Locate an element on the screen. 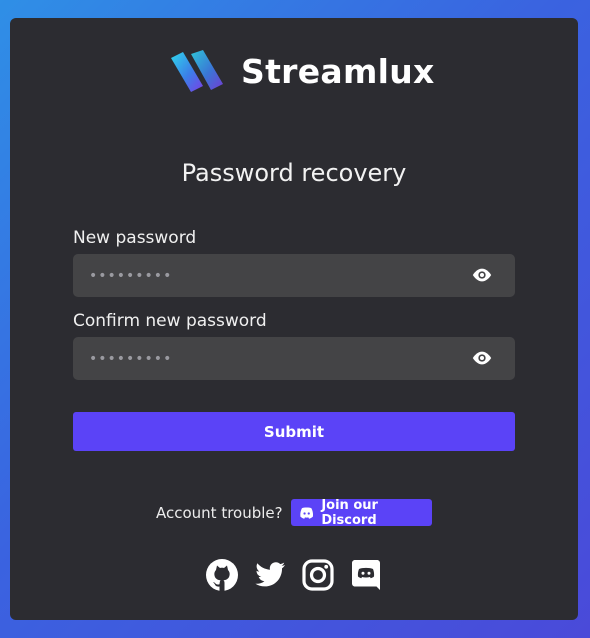 The image size is (590, 638). twitter-link is located at coordinates (270, 575).